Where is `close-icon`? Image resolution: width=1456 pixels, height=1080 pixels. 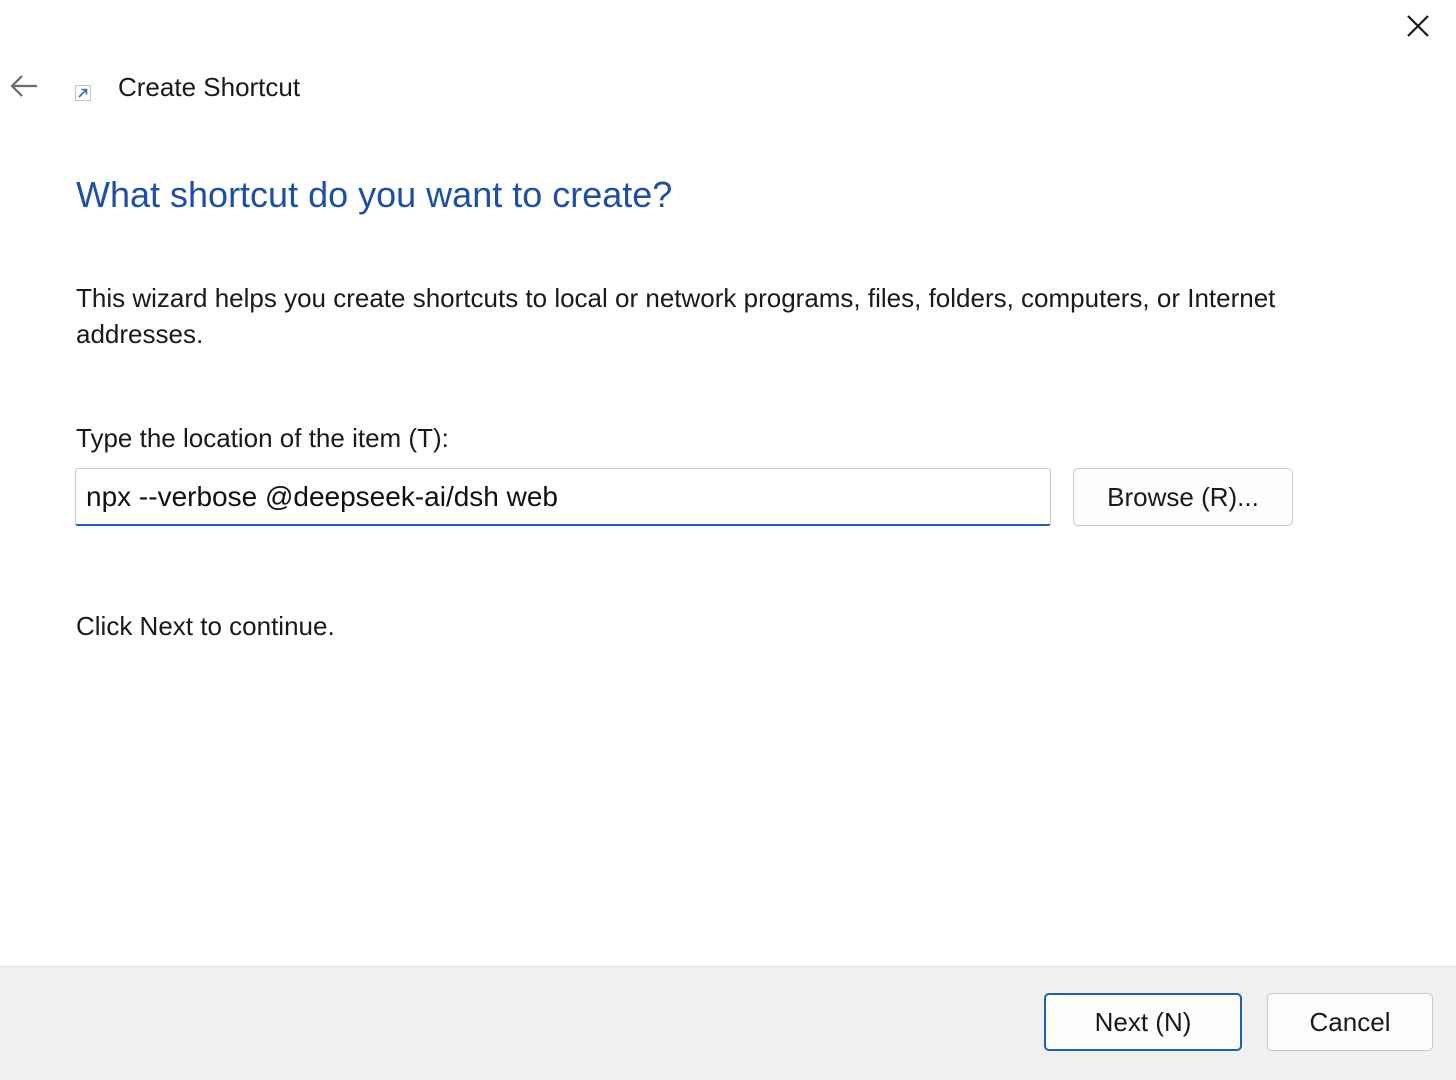
close-icon is located at coordinates (1418, 26).